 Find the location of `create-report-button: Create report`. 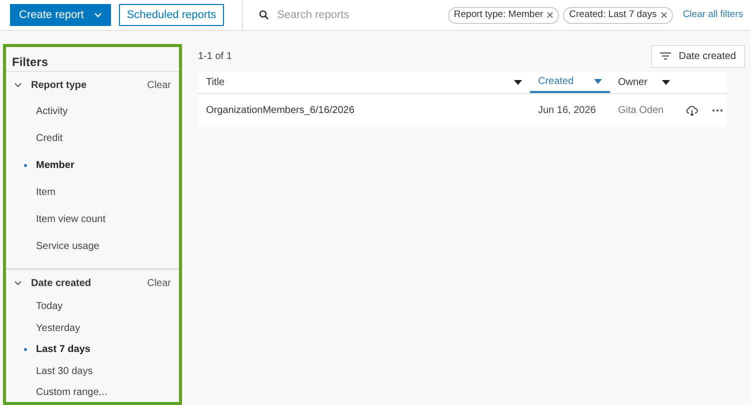

create-report-button: Create report is located at coordinates (60, 15).